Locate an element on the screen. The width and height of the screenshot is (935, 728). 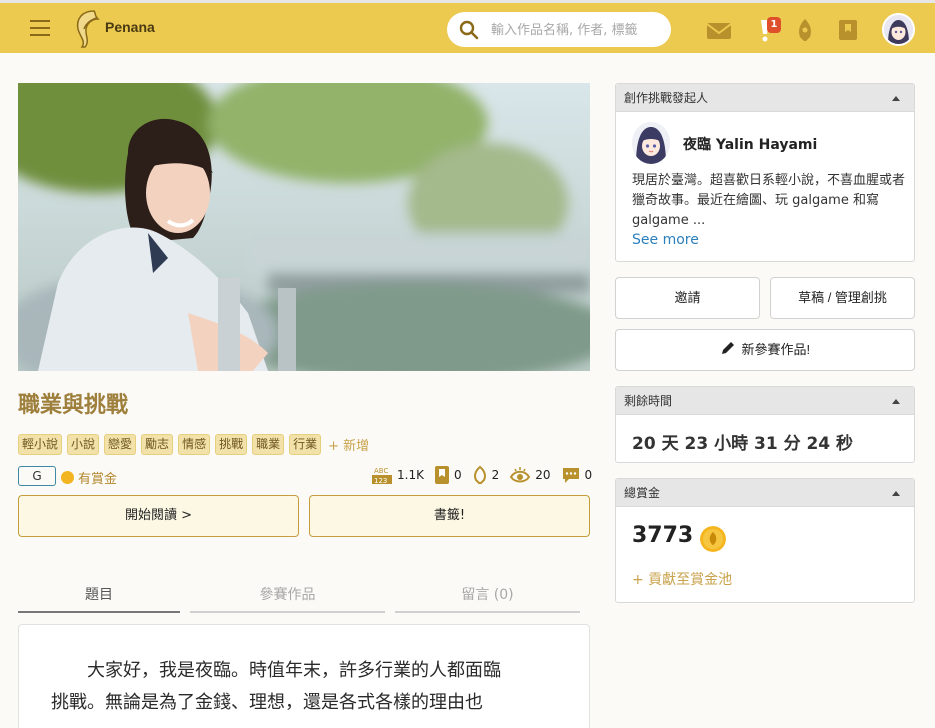
comment-bubble-icon is located at coordinates (570, 475).